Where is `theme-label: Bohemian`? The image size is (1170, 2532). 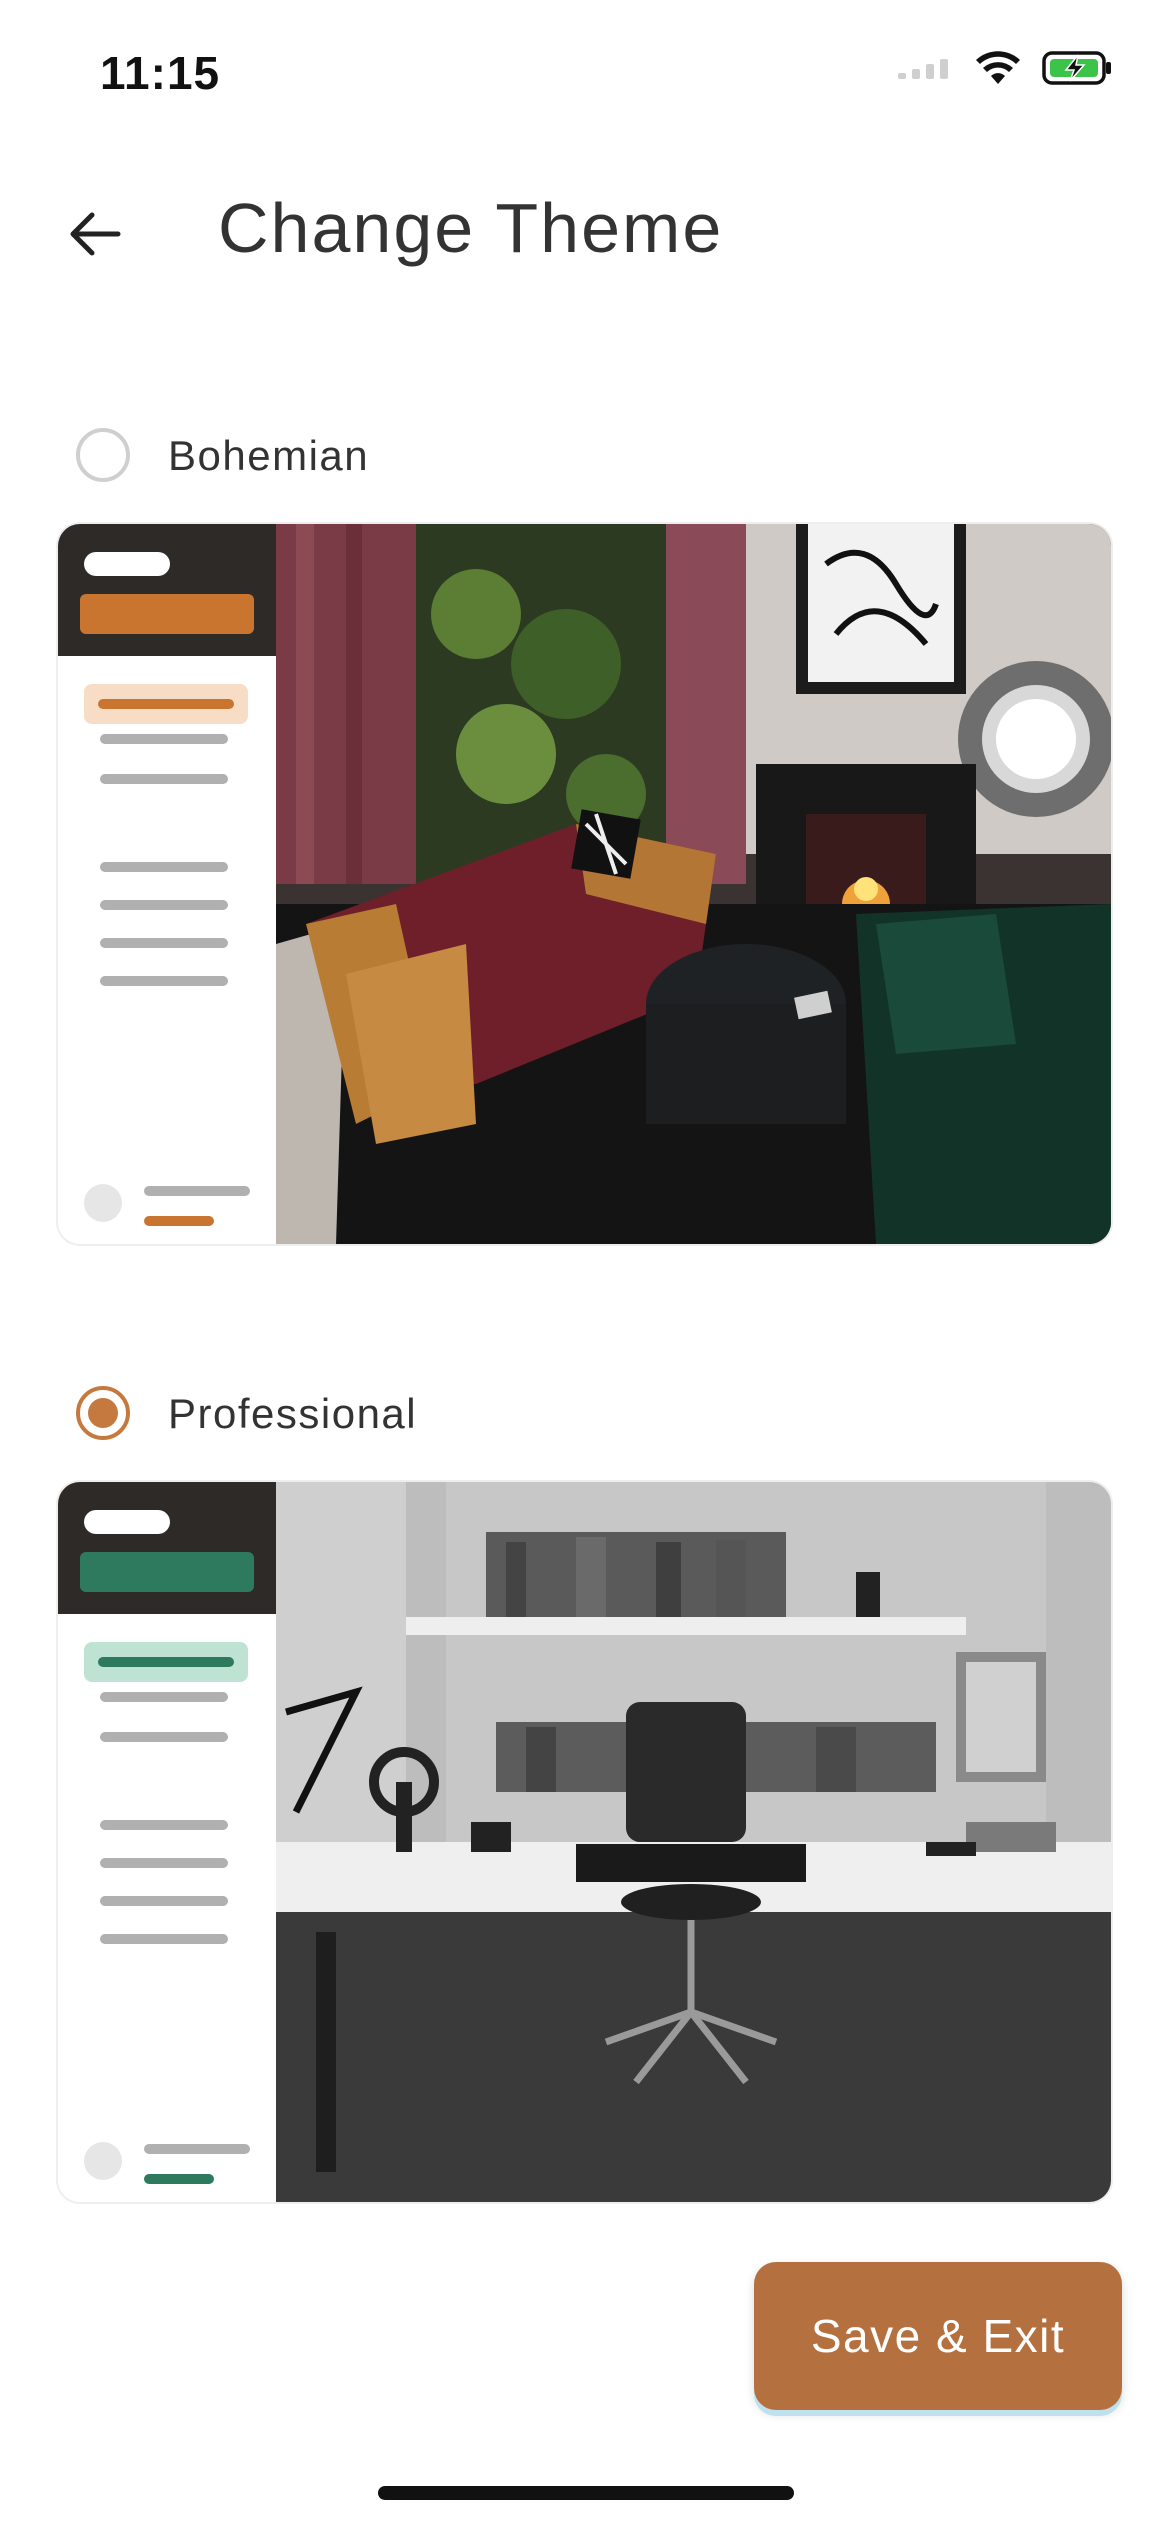 theme-label: Bohemian is located at coordinates (269, 455).